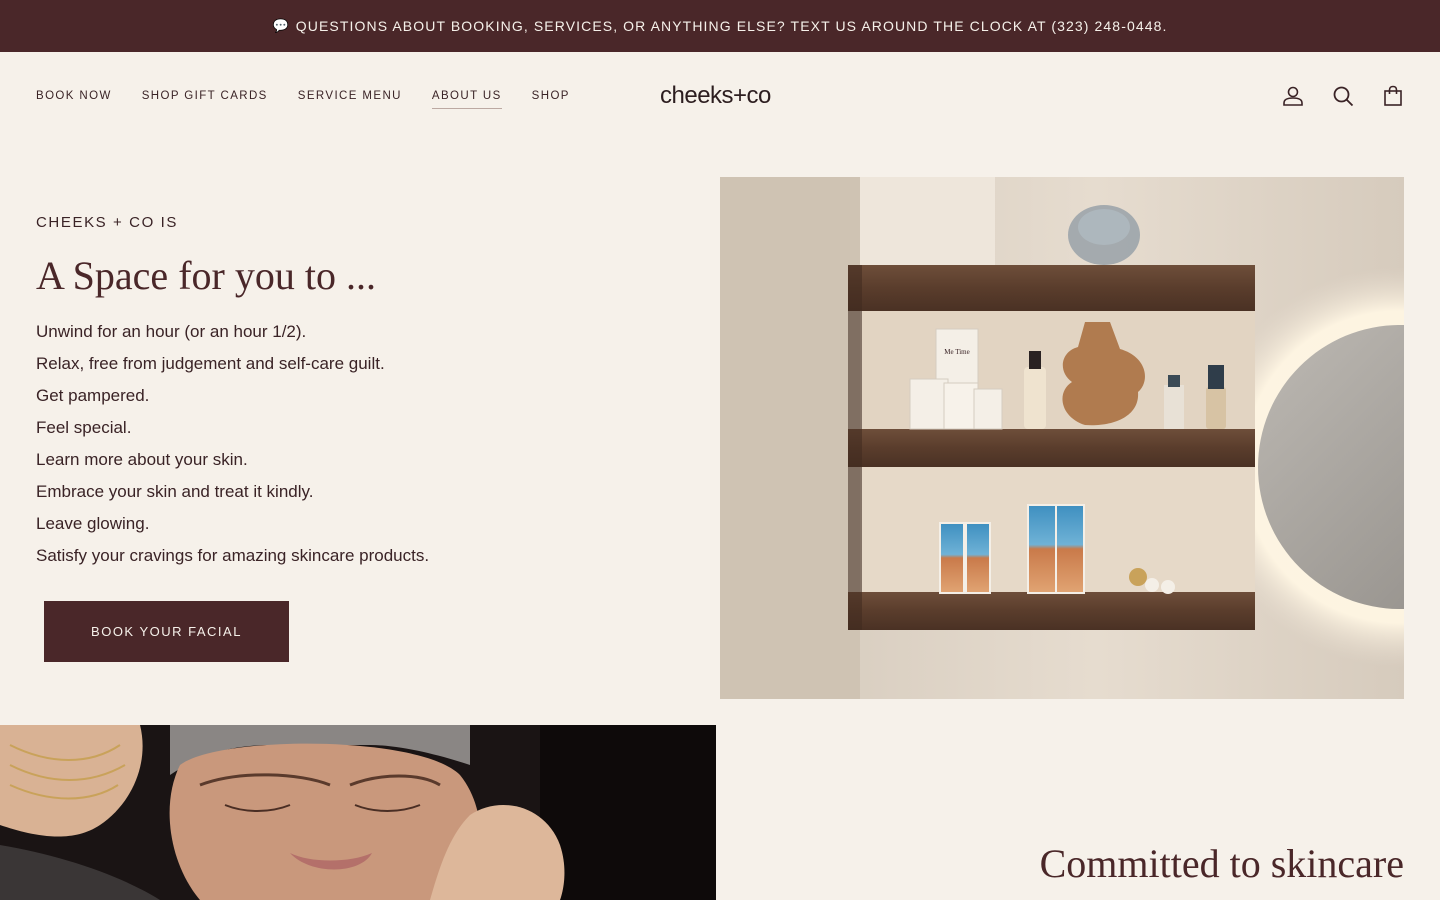 The image size is (1440, 900). Describe the element at coordinates (551, 99) in the screenshot. I see `nav-item-shop: SHOP` at that location.